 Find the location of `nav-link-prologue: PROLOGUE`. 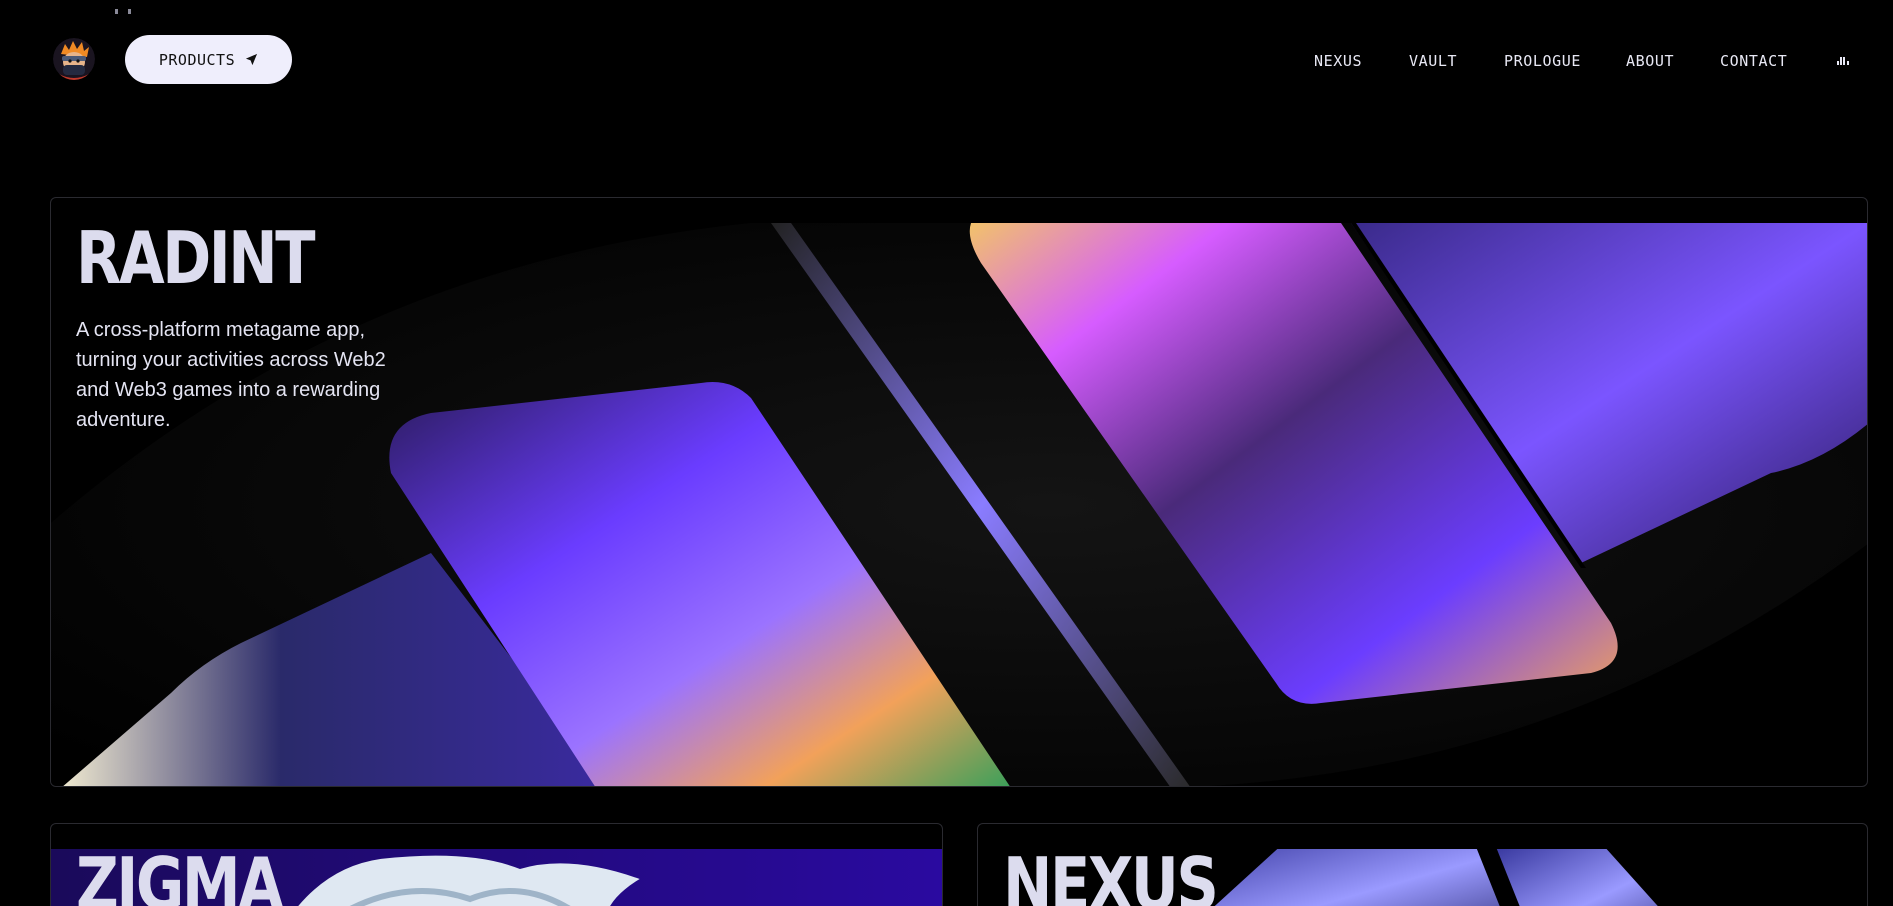

nav-link-prologue: PROLOGUE is located at coordinates (1542, 61).